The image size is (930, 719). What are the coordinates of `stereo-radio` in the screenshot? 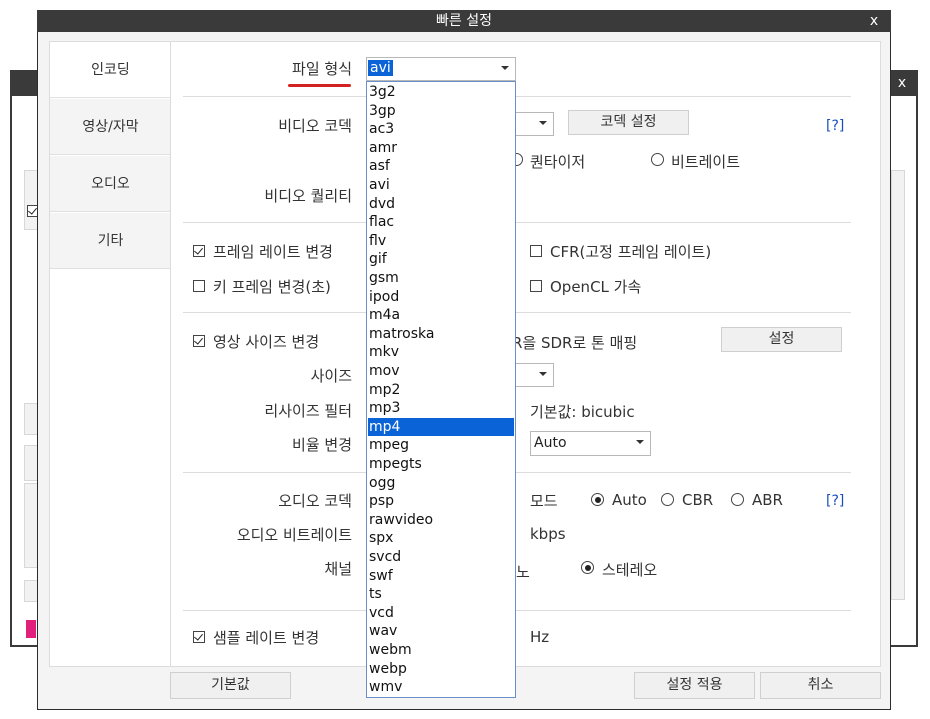 It's located at (587, 567).